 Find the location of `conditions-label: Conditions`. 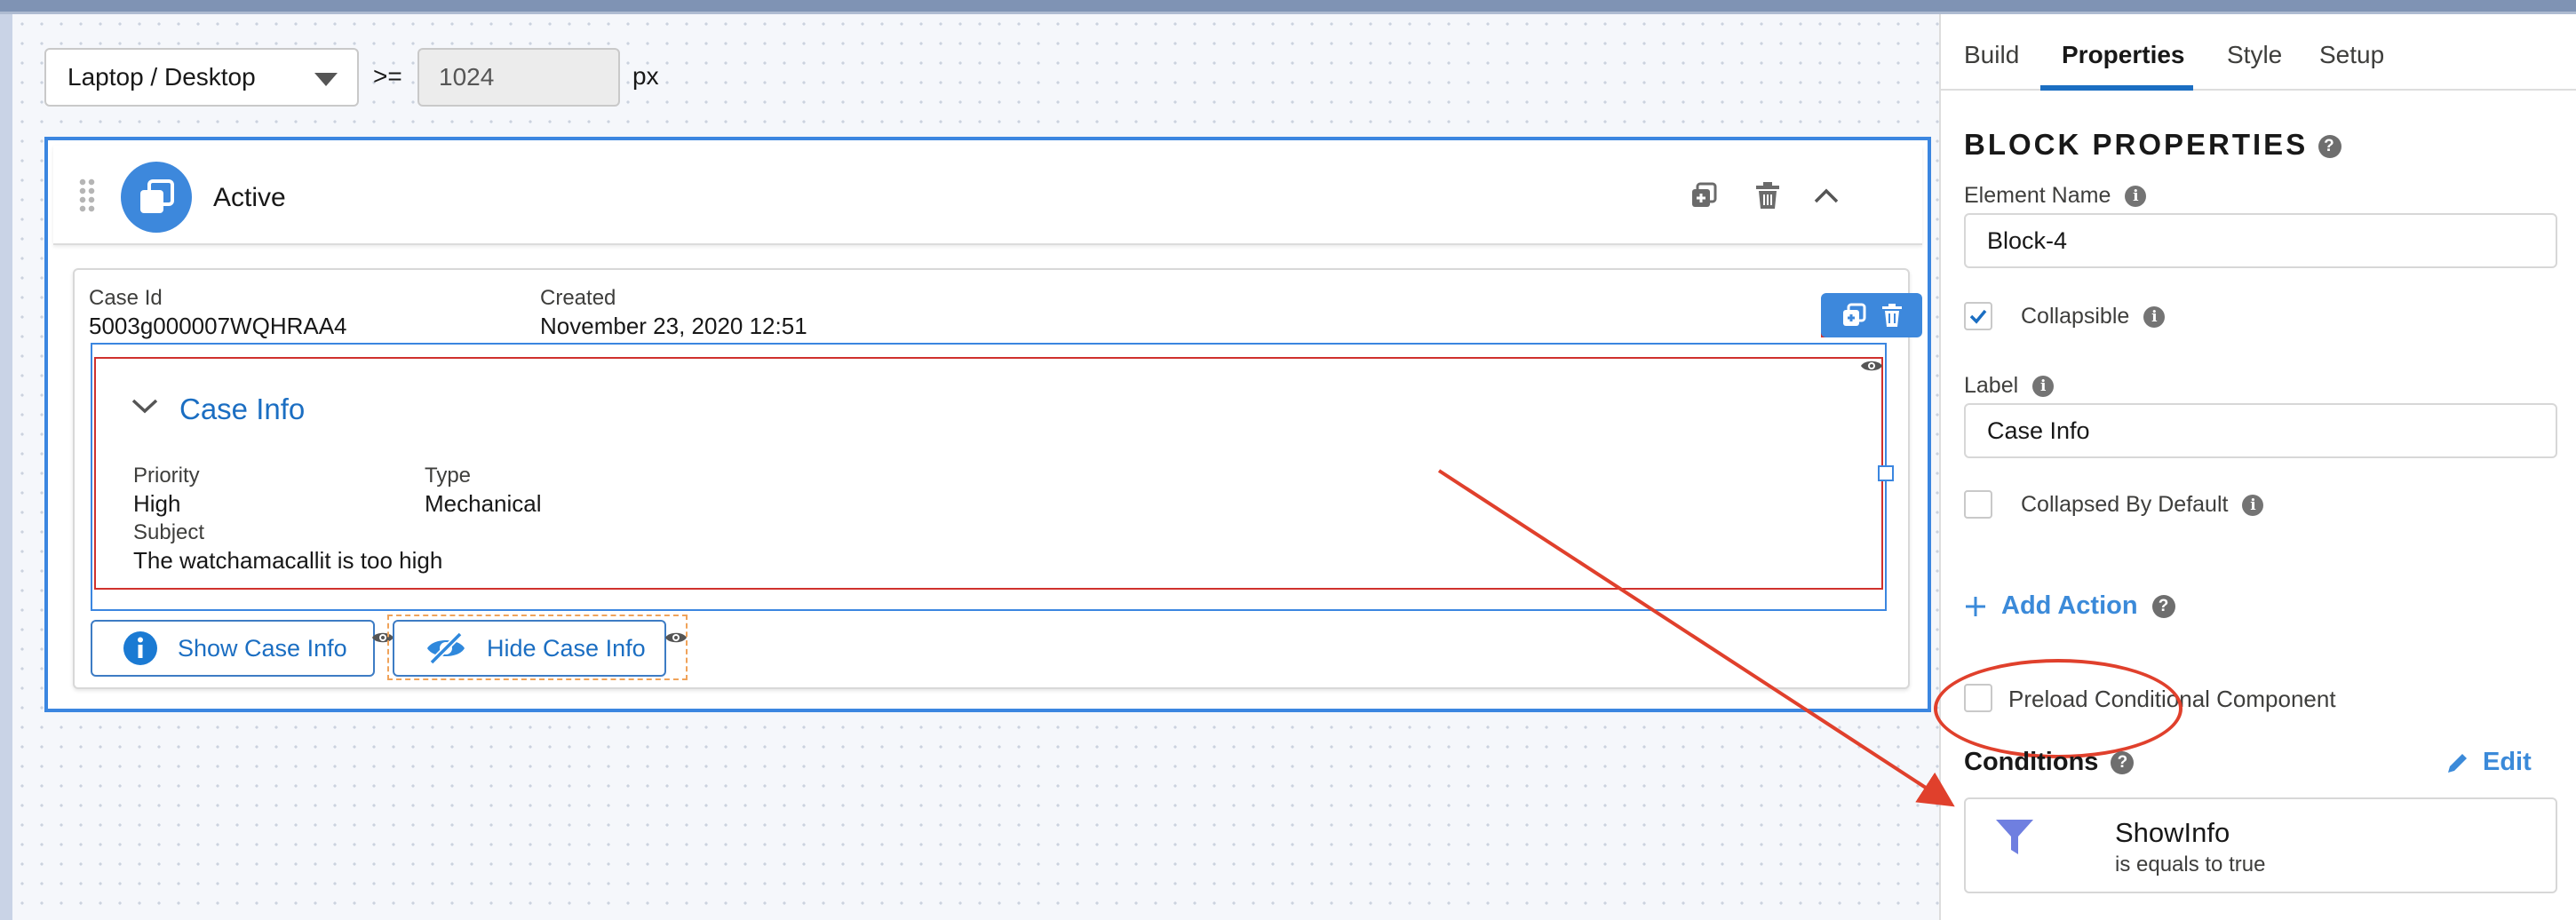

conditions-label: Conditions is located at coordinates (2031, 762).